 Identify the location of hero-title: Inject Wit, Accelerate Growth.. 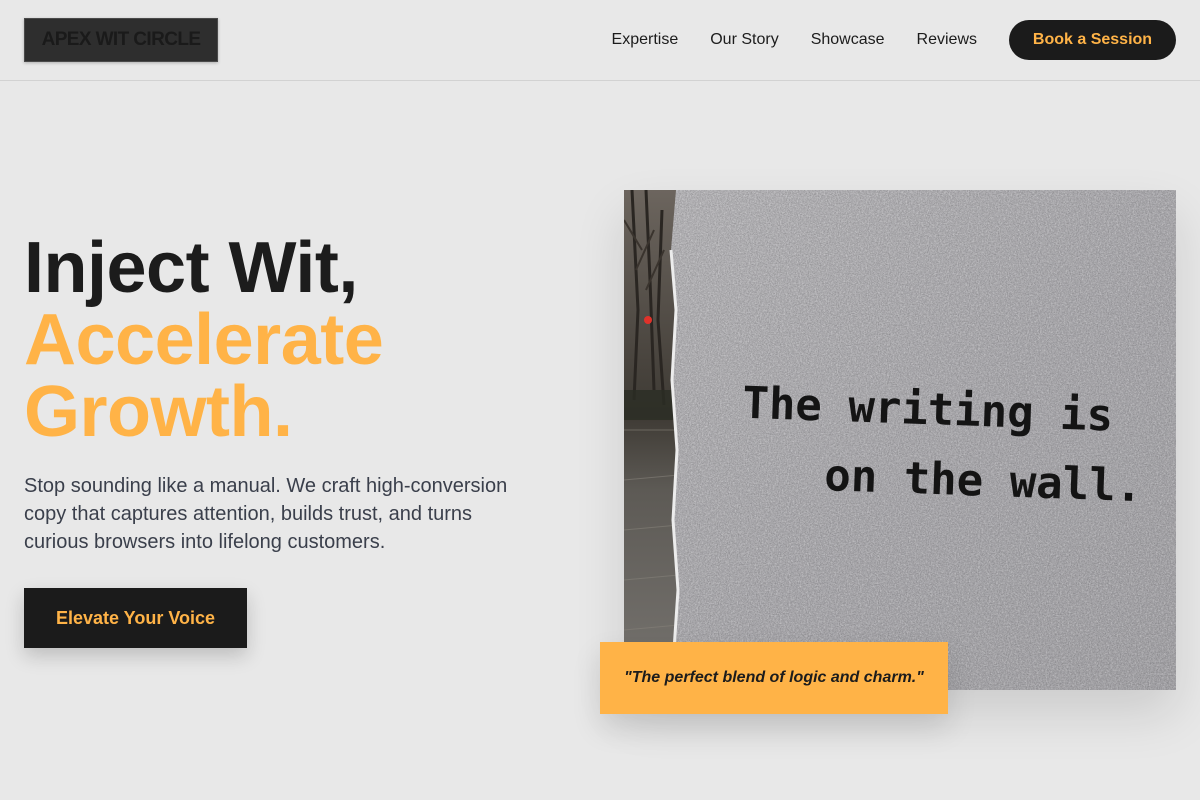
(304, 340).